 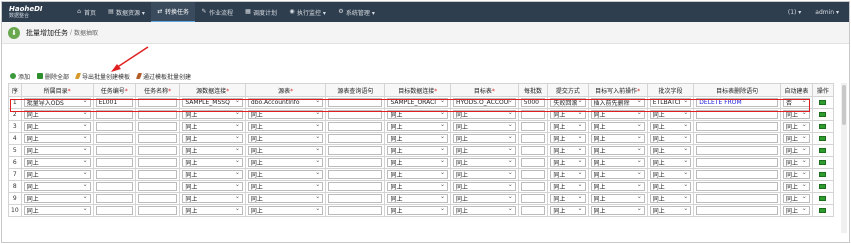 I want to click on add-button: 添加, so click(x=20, y=76).